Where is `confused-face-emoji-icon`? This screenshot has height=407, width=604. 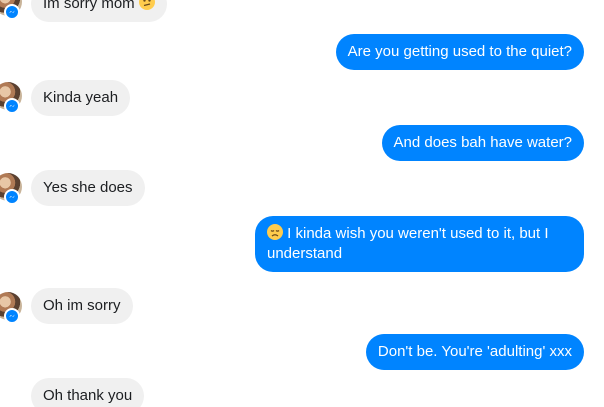 confused-face-emoji-icon is located at coordinates (146, 5).